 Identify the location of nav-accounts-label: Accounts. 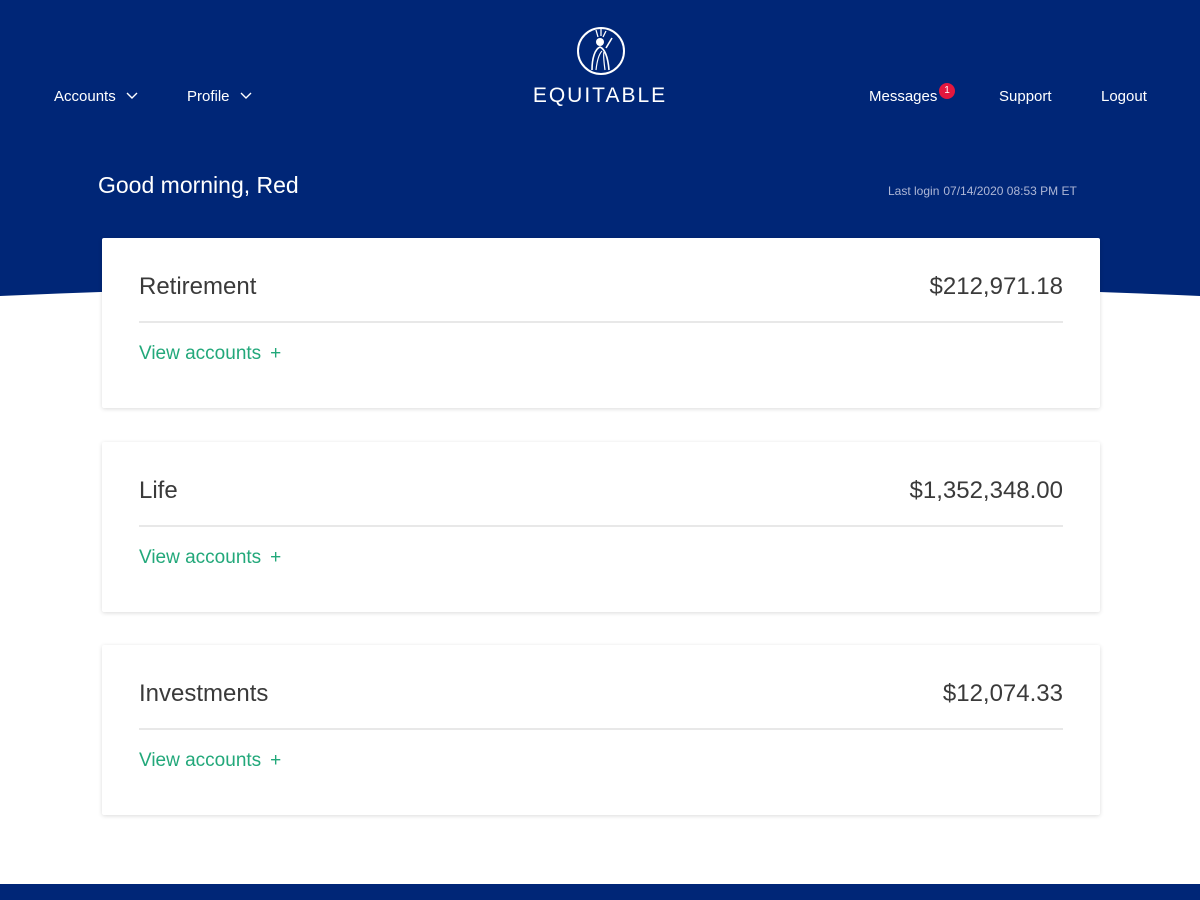
(85, 96).